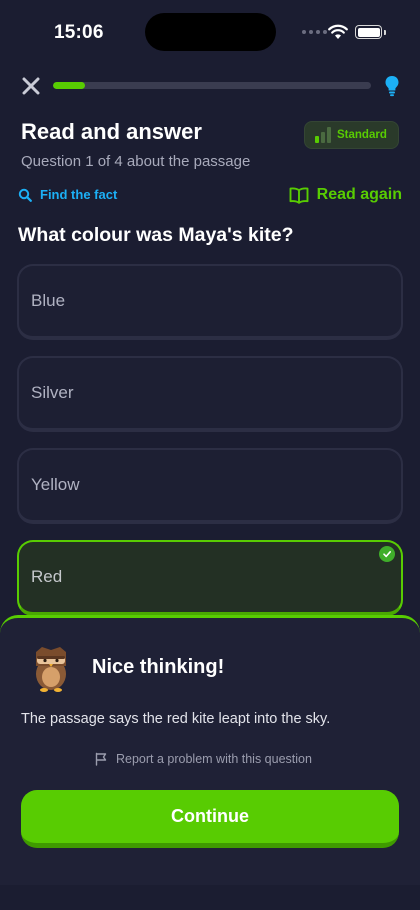 The height and width of the screenshot is (910, 420). I want to click on feedback-heading: Nice thinking!, so click(158, 667).